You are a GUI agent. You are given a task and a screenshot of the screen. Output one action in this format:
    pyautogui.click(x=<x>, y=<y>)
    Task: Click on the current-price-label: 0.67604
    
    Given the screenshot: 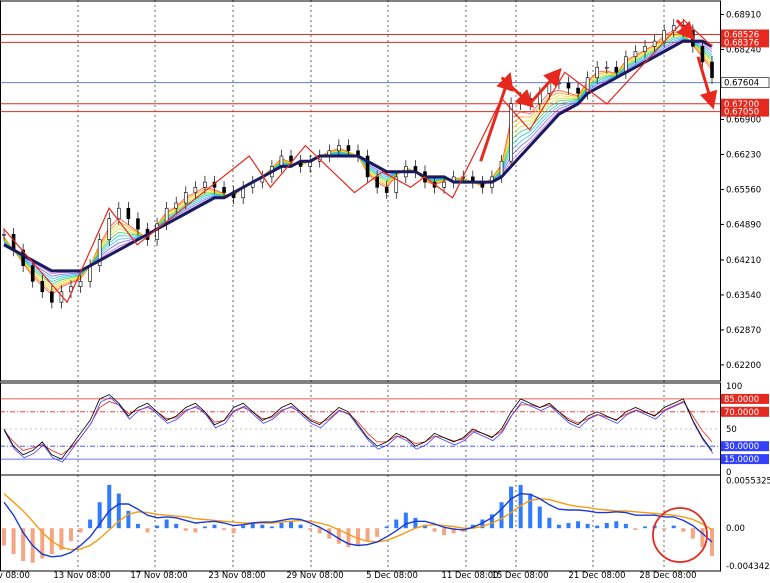 What is the action you would take?
    pyautogui.click(x=741, y=84)
    